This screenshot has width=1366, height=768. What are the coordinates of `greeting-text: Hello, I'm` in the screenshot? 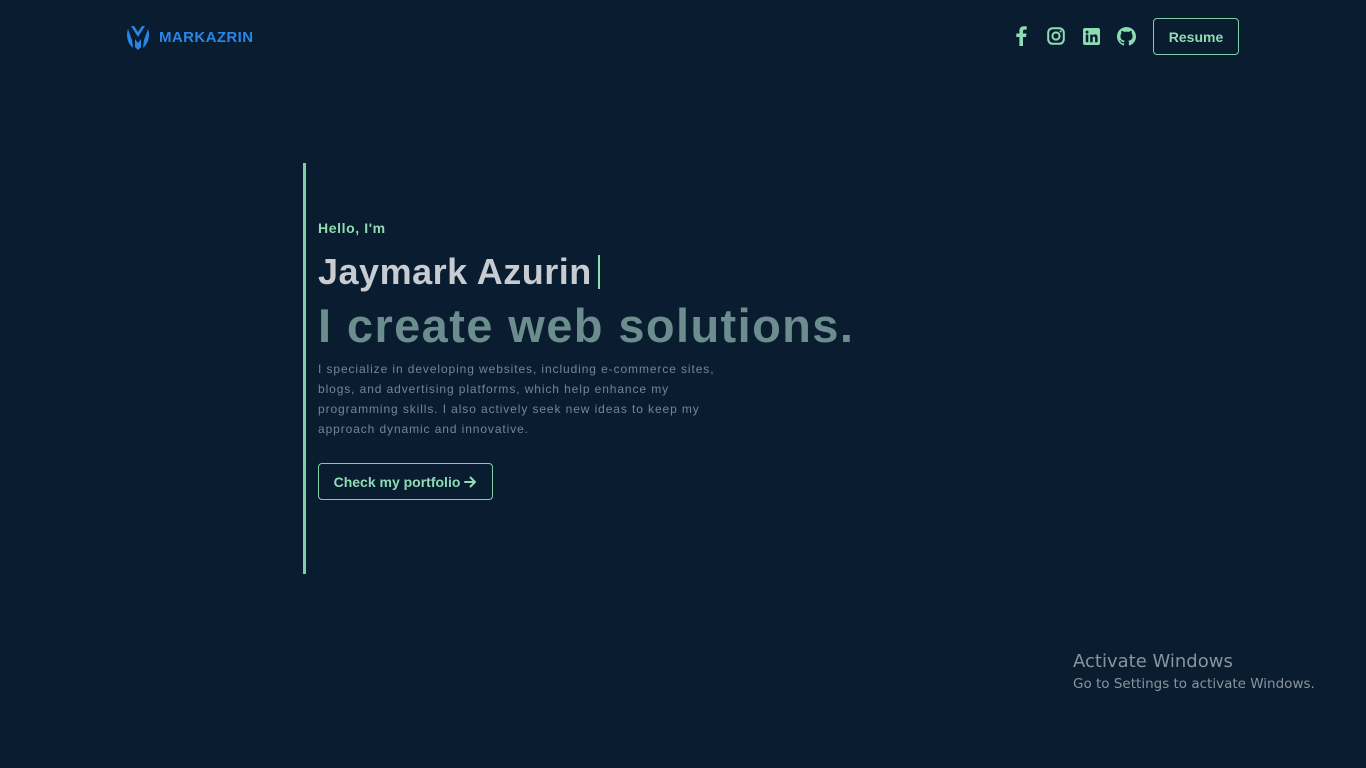 It's located at (352, 228).